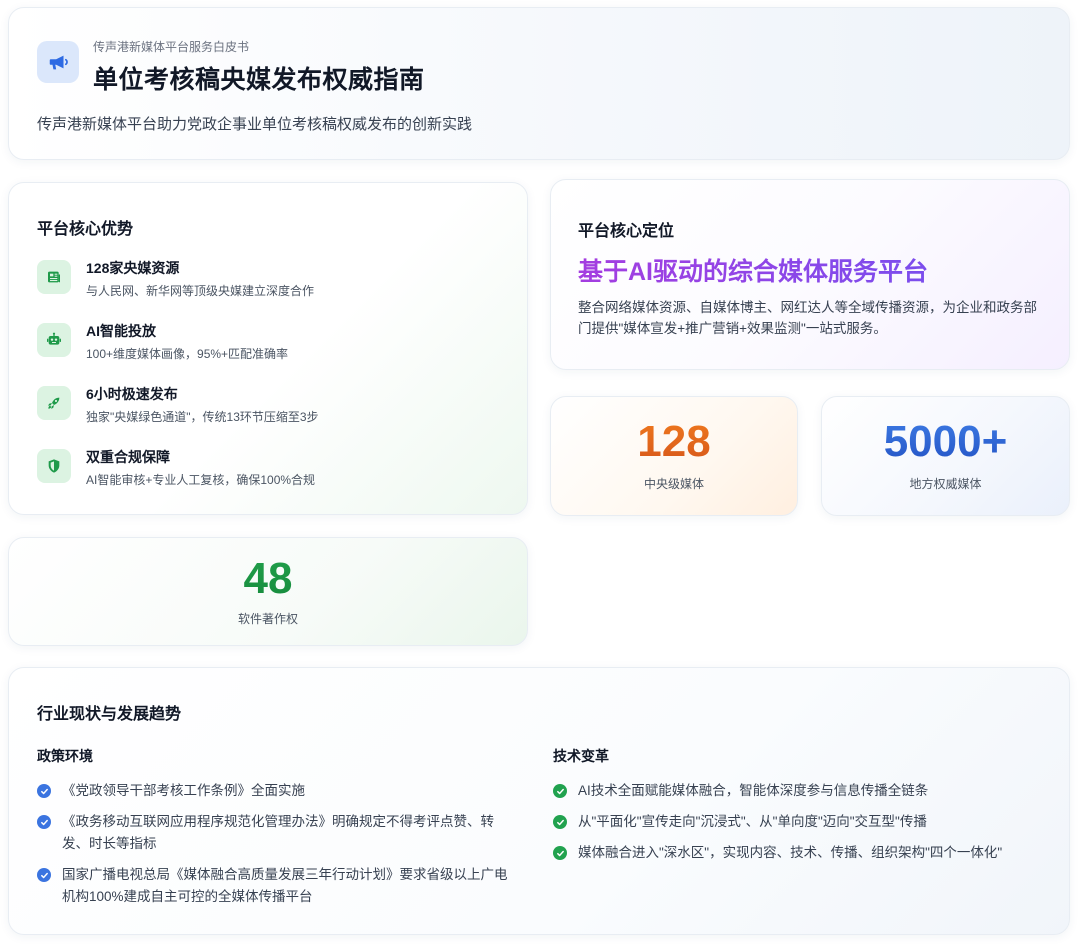  Describe the element at coordinates (85, 229) in the screenshot. I see `advantages-title: 平台核心优势` at that location.